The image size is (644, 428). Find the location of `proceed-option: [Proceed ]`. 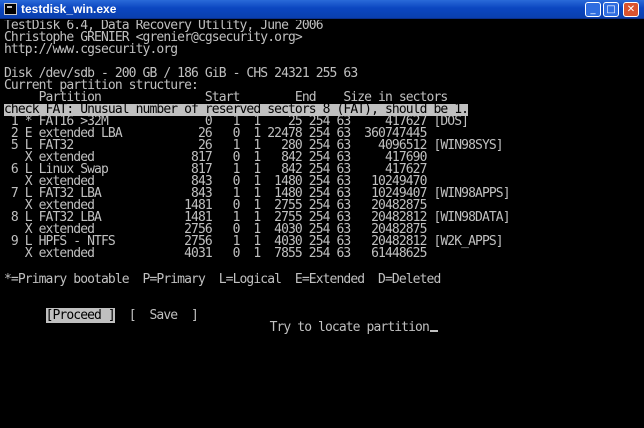

proceed-option: [Proceed ] is located at coordinates (80, 315).